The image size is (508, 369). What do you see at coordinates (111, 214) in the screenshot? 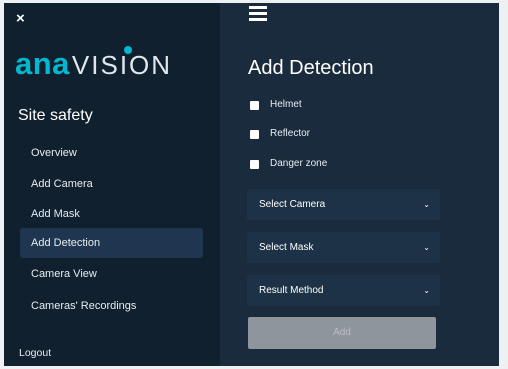
I see `sidebar-item-add-mask: Add Mask` at bounding box center [111, 214].